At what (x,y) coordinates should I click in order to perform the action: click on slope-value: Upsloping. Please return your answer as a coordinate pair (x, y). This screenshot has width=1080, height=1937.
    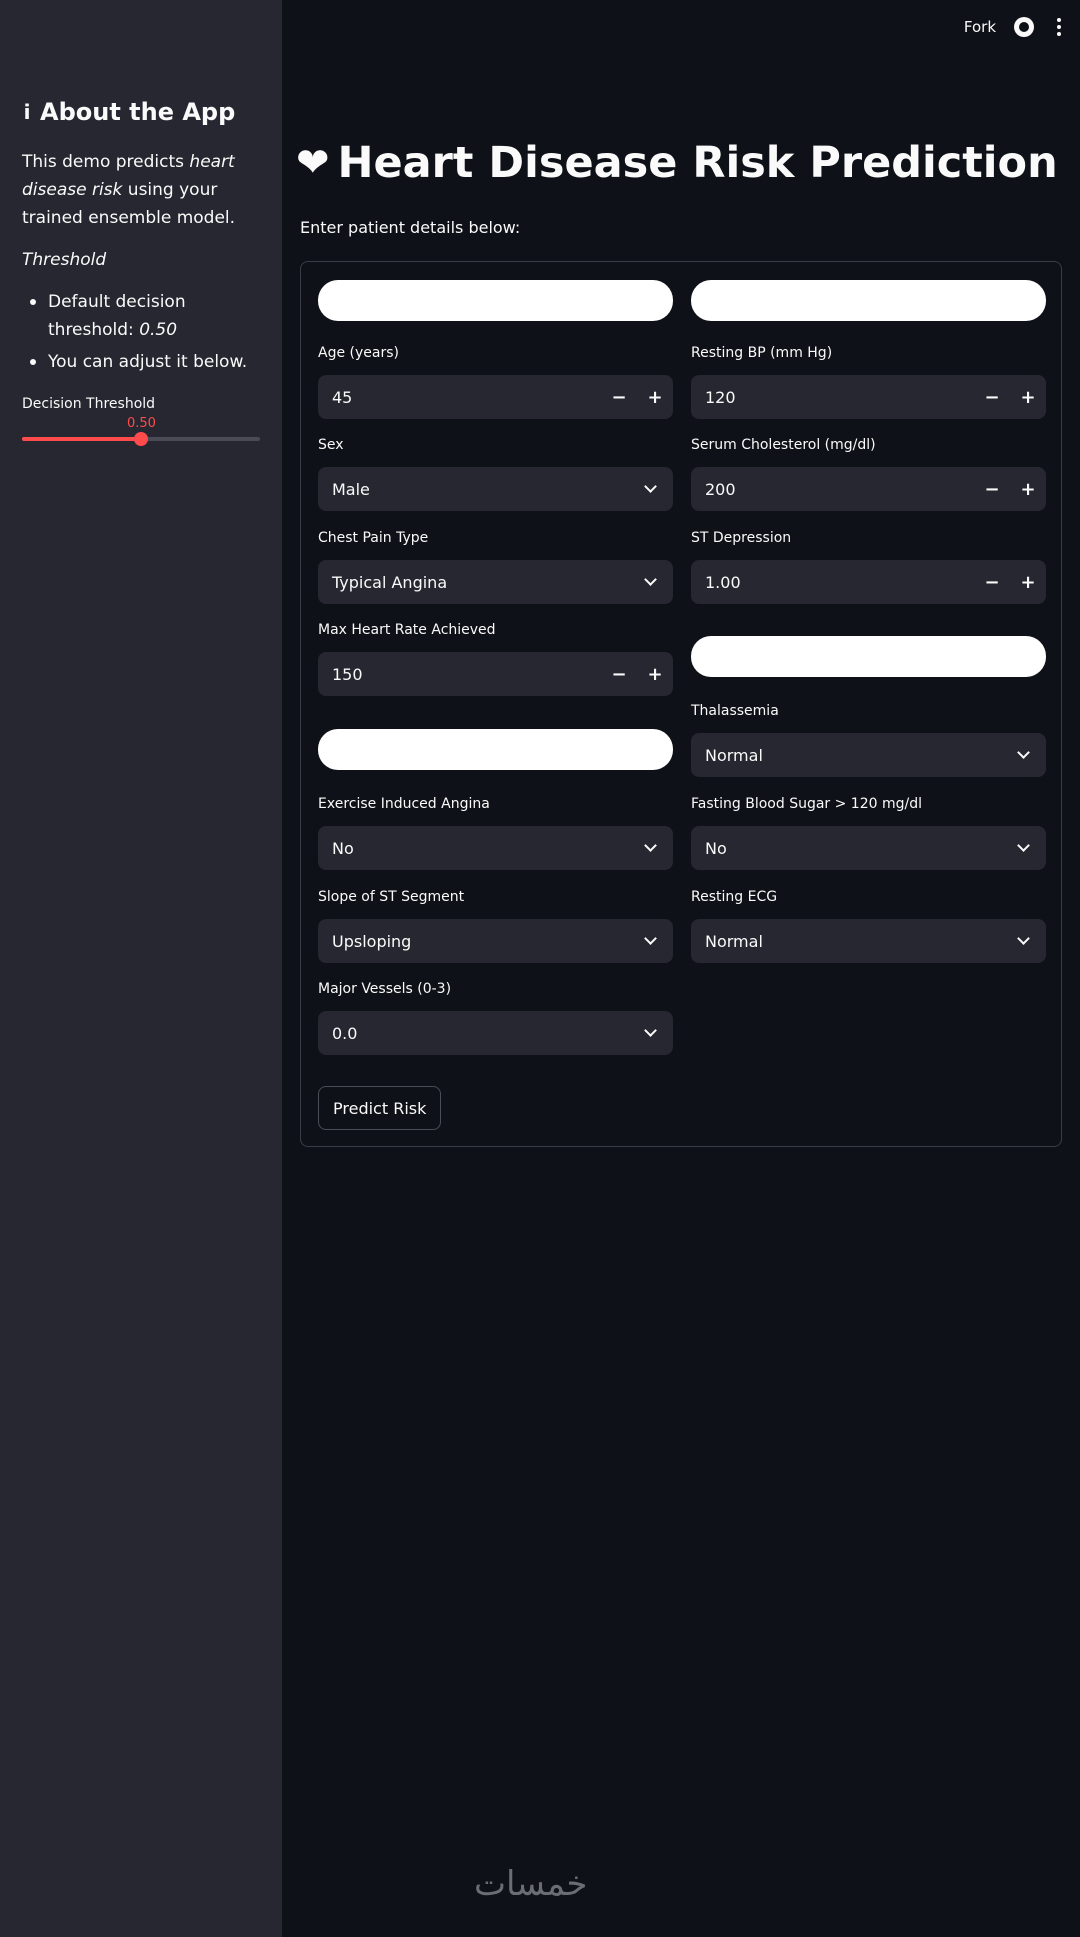
    Looking at the image, I should click on (372, 941).